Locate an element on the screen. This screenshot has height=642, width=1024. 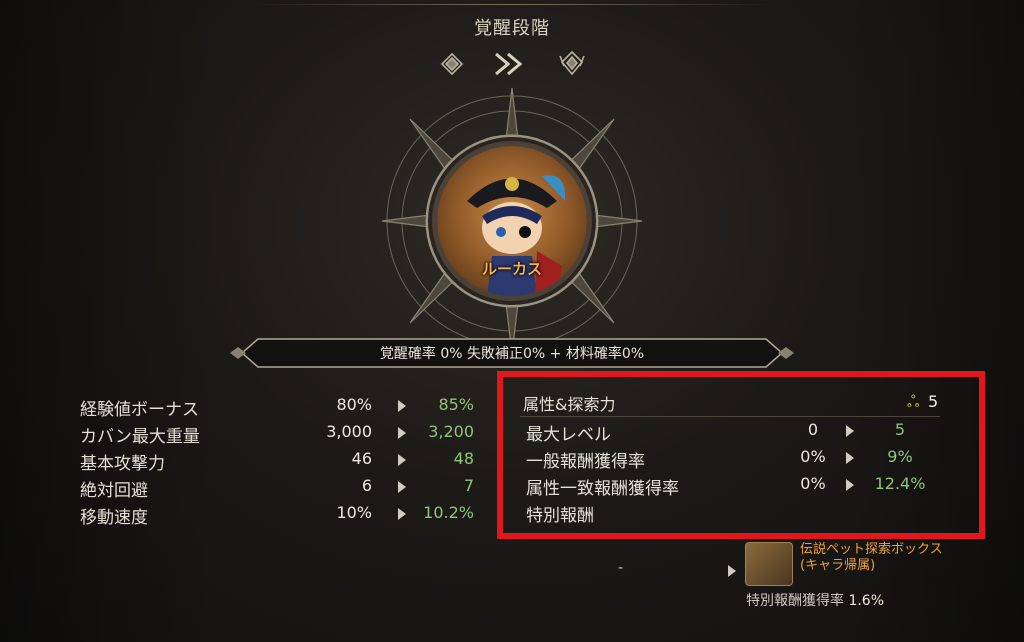
stat-label: カバン最大重量 is located at coordinates (140, 437).